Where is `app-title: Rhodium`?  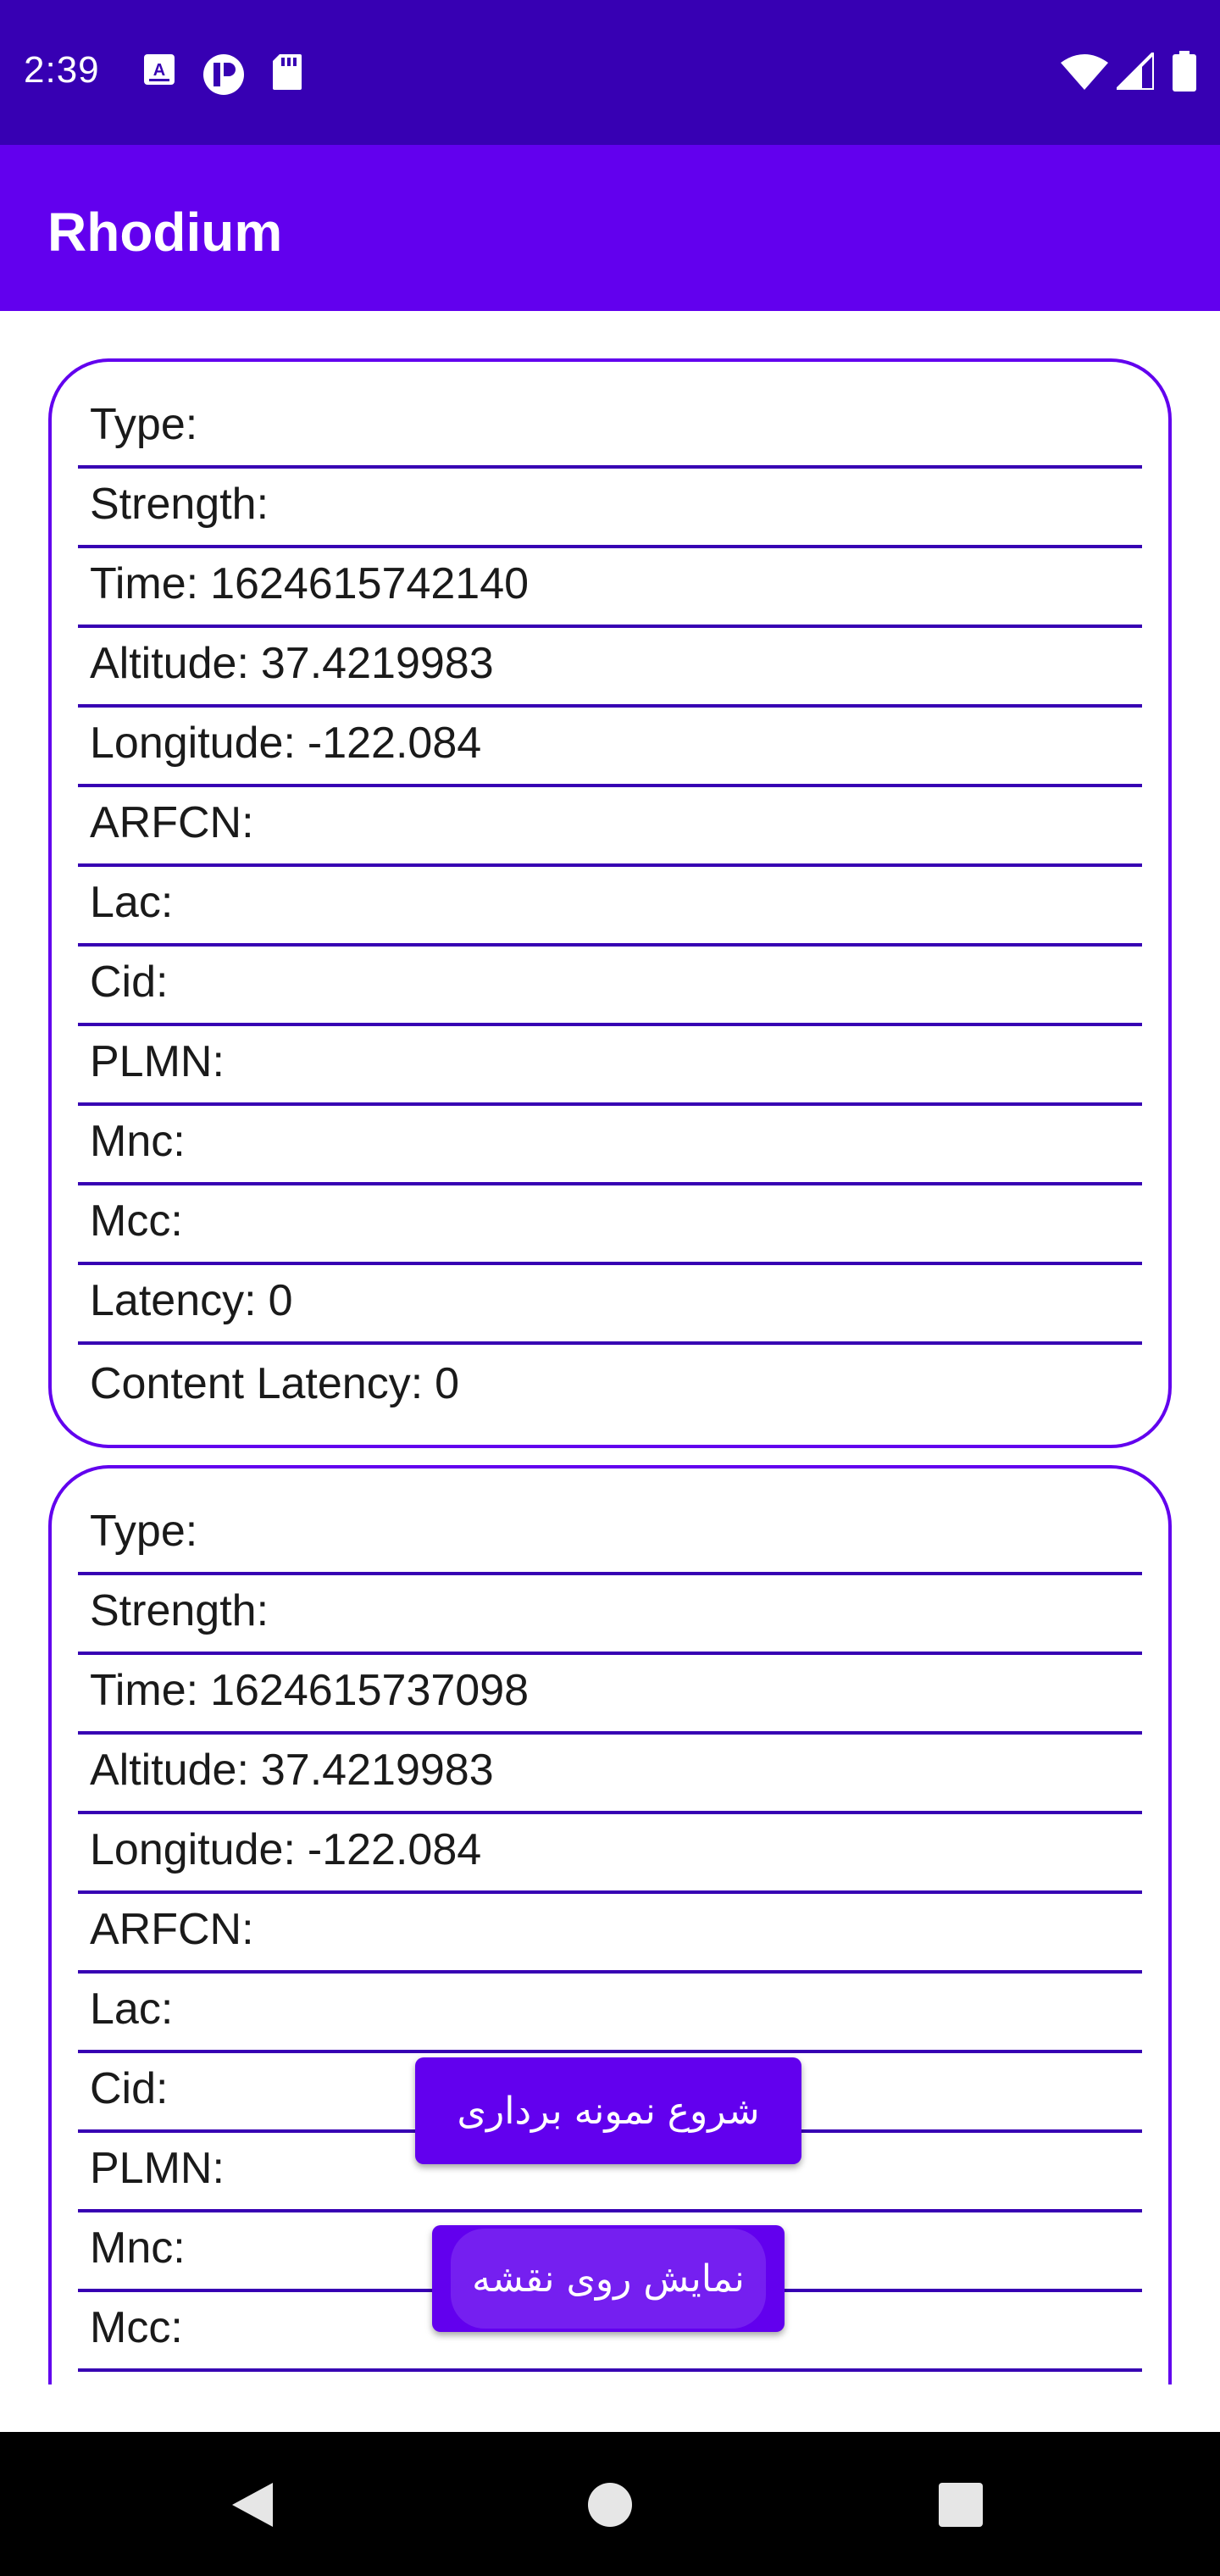 app-title: Rhodium is located at coordinates (165, 232).